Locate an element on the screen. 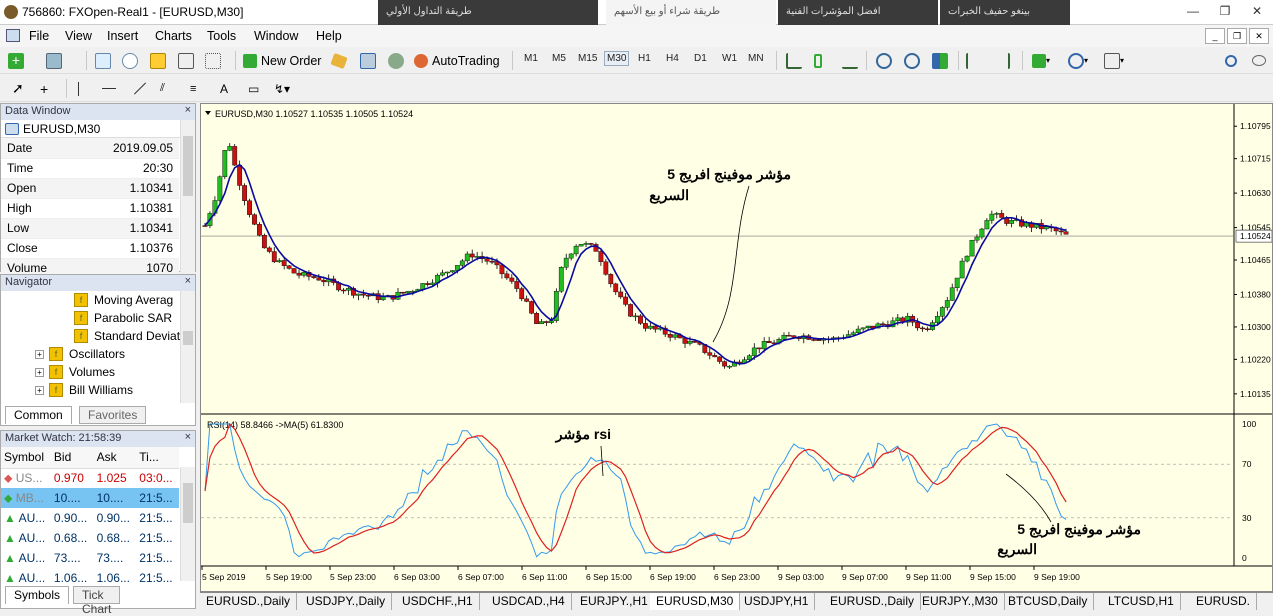 Image resolution: width=1273 pixels, height=616 pixels. cursor-icon: ➚ is located at coordinates (18, 88).